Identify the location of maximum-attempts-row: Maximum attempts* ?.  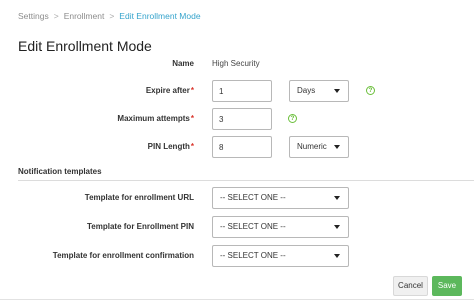
(237, 119).